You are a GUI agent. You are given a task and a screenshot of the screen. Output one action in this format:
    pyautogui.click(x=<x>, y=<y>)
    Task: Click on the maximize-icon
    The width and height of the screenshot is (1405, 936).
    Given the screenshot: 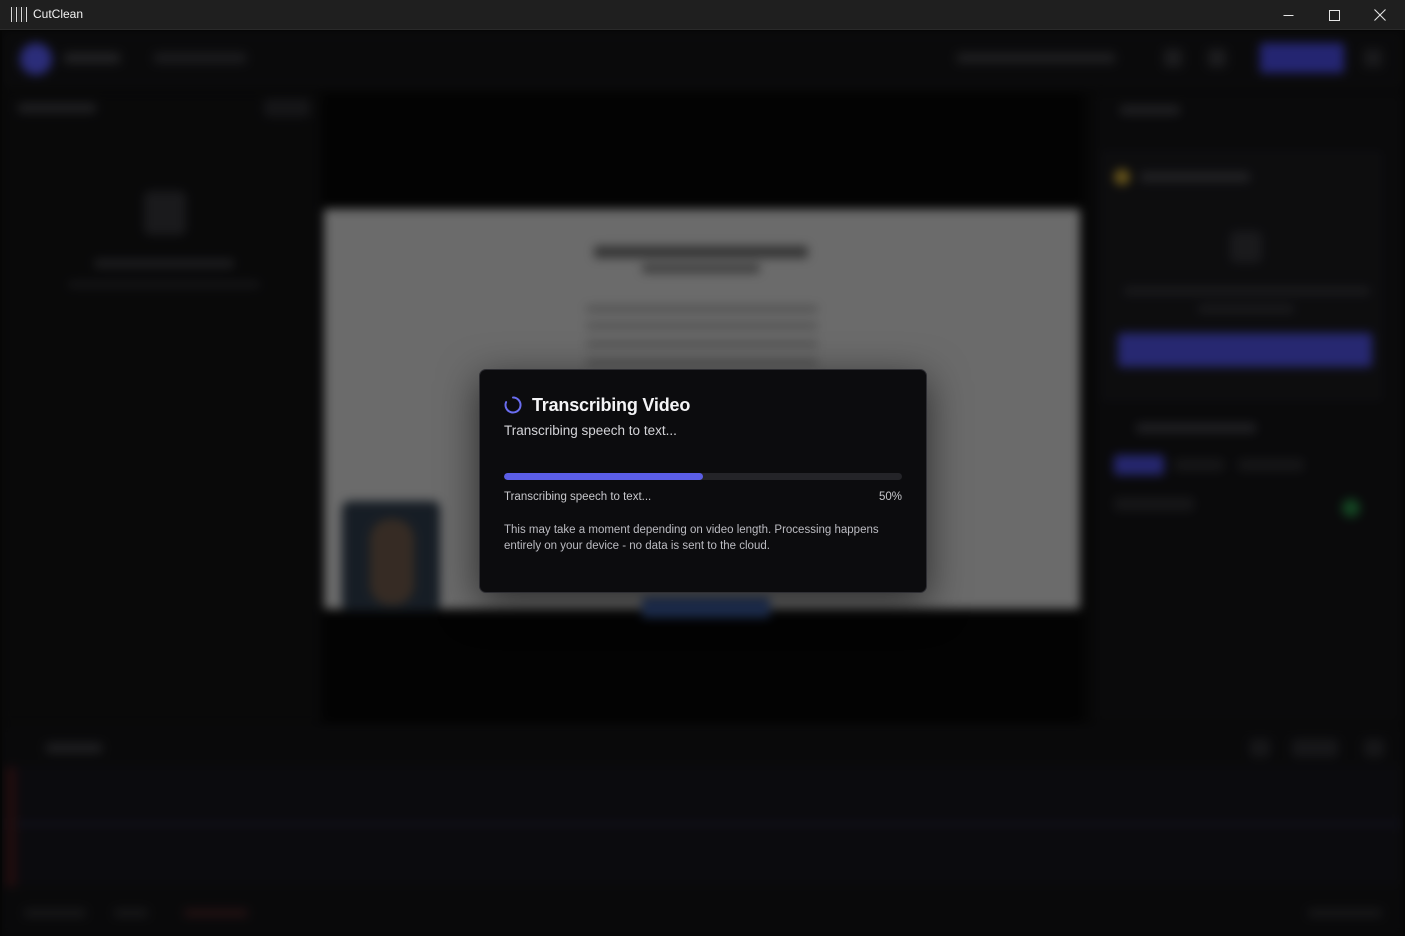 What is the action you would take?
    pyautogui.click(x=1334, y=15)
    